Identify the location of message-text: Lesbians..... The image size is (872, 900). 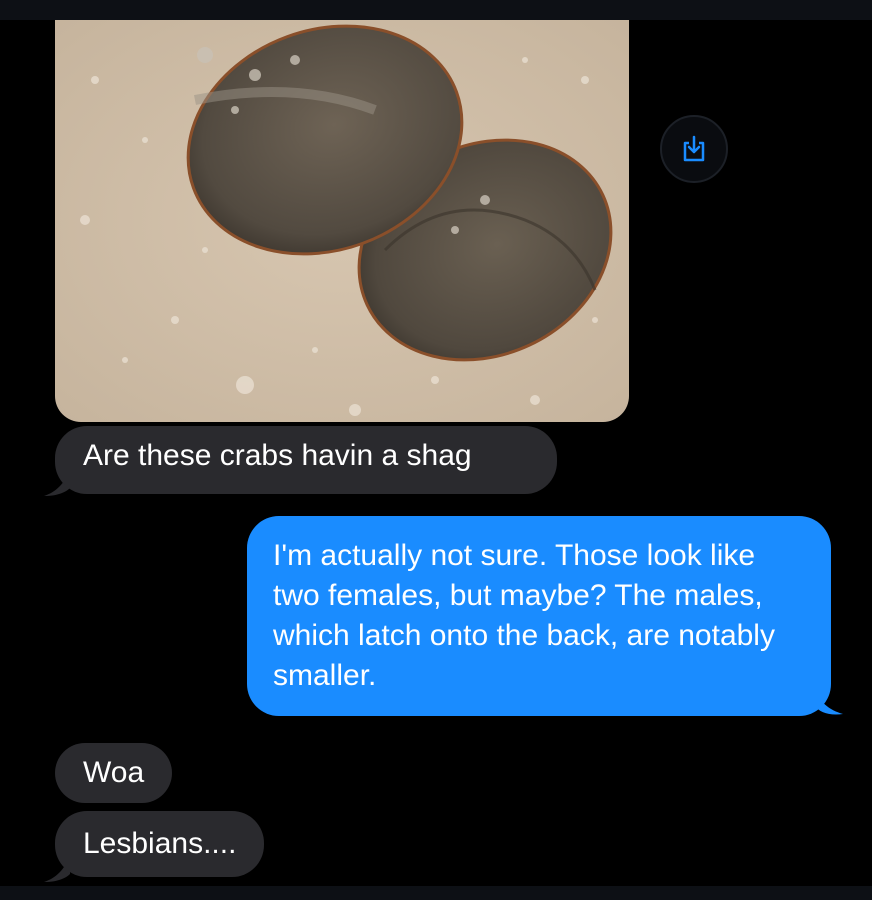
(160, 843).